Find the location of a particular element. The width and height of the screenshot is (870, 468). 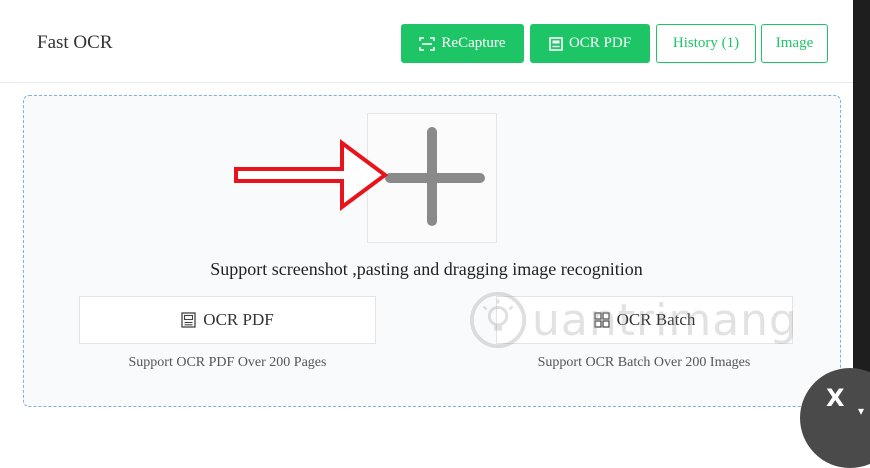

image-button: Image is located at coordinates (794, 43).